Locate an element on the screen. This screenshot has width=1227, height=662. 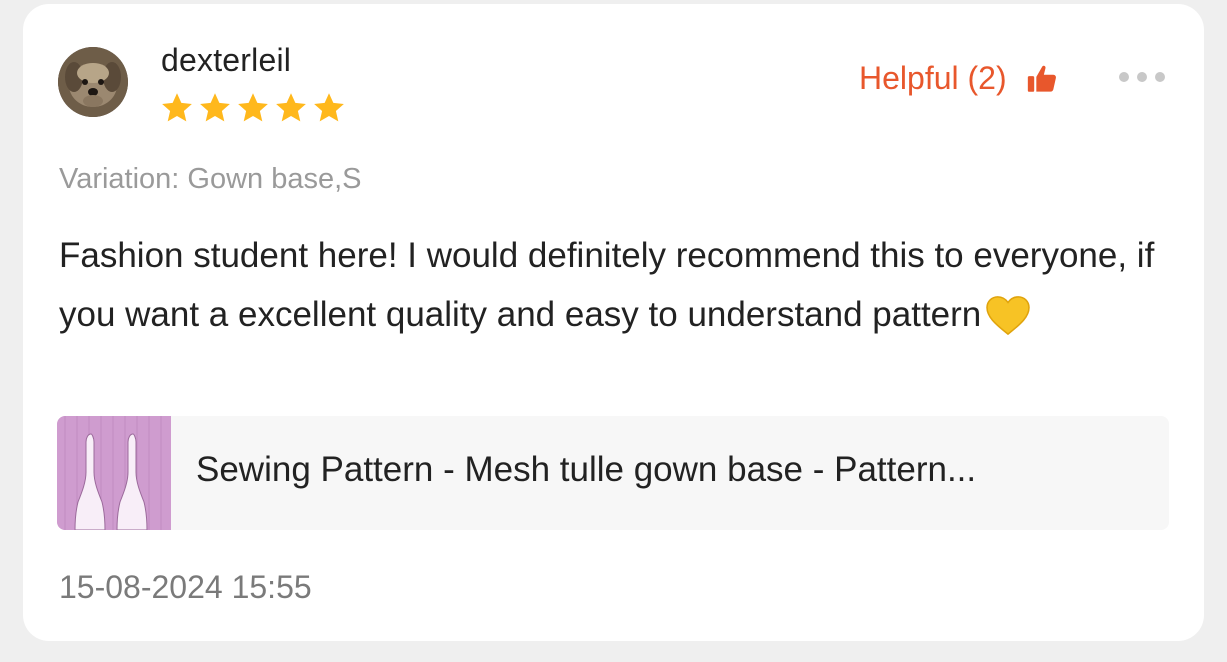
more-options-button is located at coordinates (1142, 77).